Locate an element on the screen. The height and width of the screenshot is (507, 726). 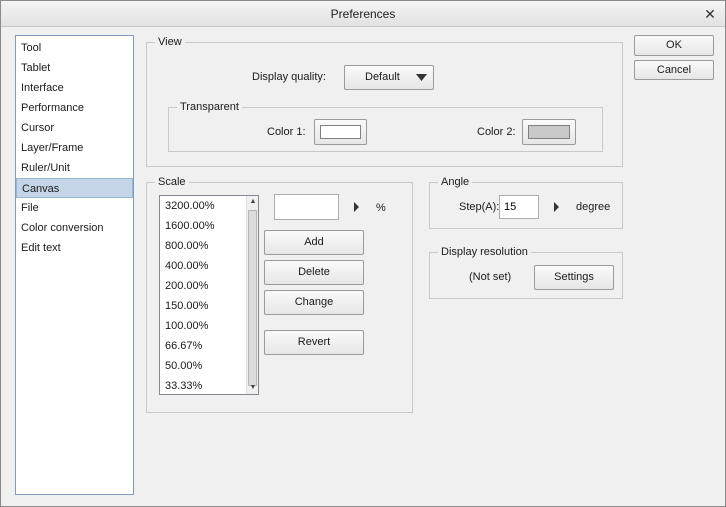
sidebar-item-cursor: Cursor is located at coordinates (74, 128).